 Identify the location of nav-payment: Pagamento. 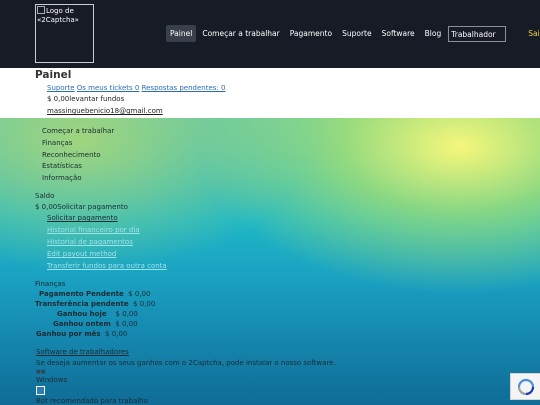
(311, 33).